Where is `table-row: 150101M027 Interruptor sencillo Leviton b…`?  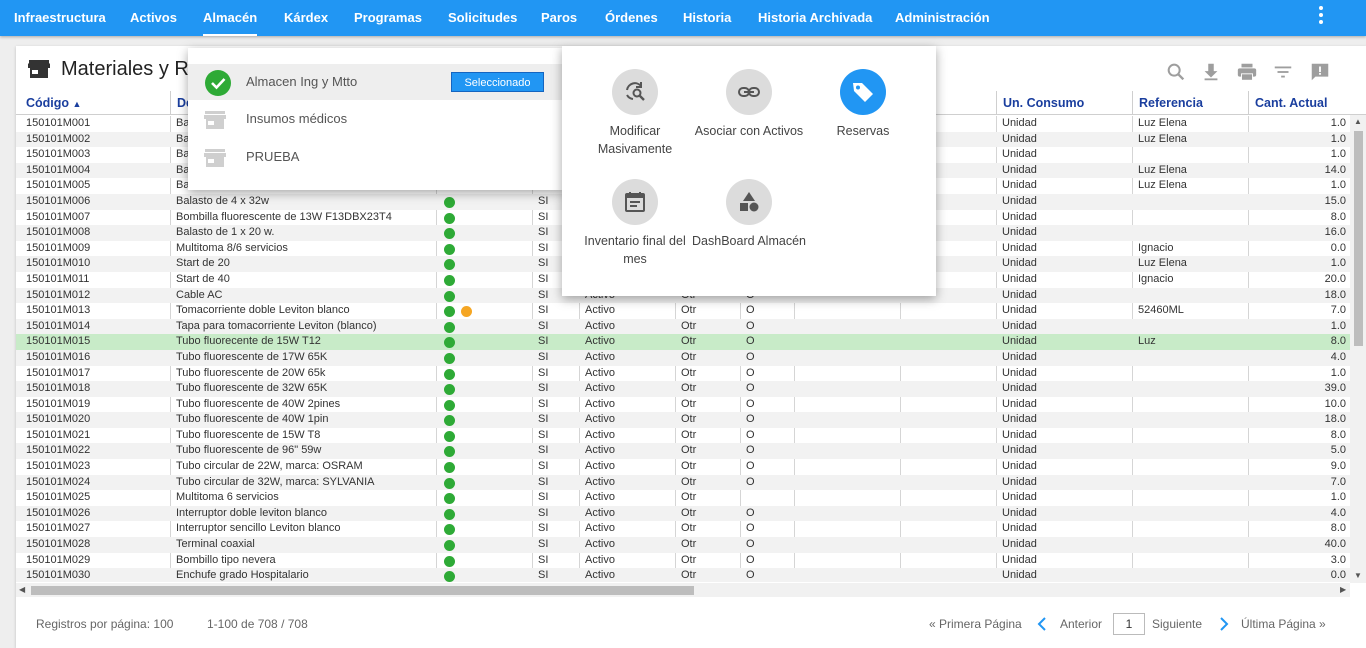
table-row: 150101M027 Interruptor sencillo Leviton b… is located at coordinates (683, 529).